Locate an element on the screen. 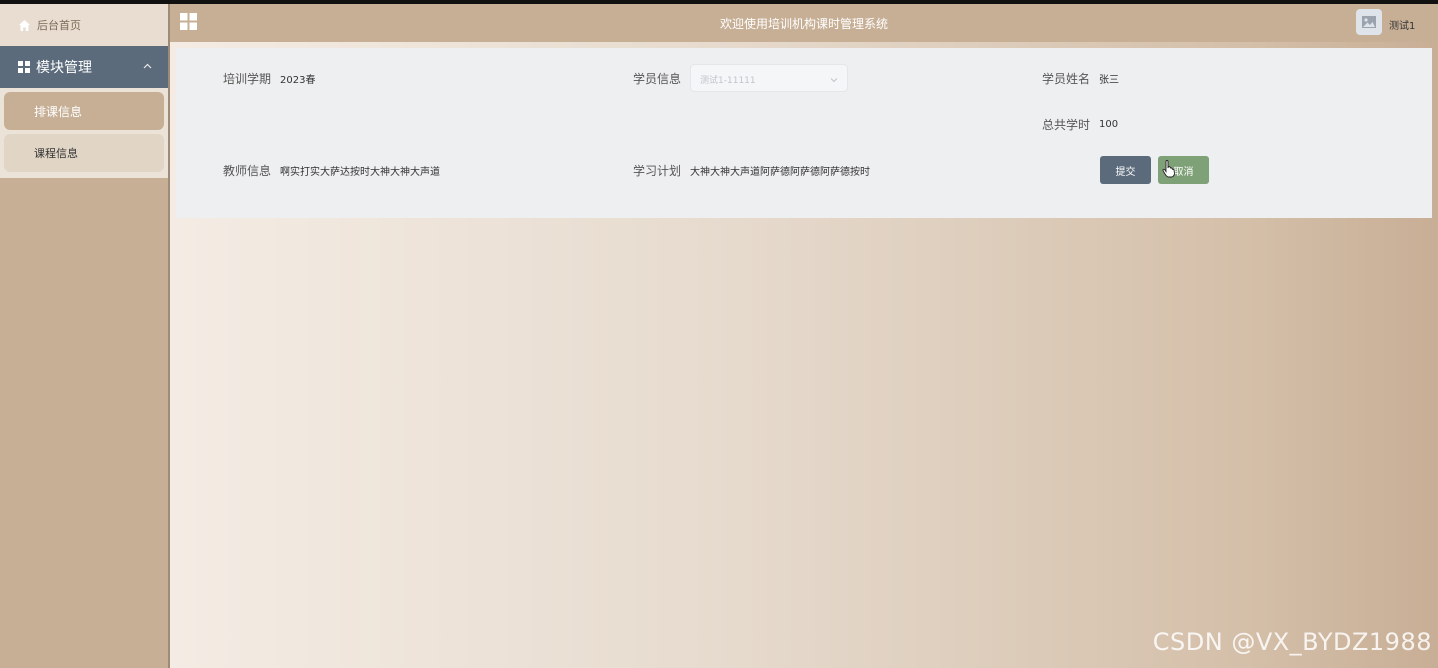  student-info-select: 测试1-11111 is located at coordinates (769, 78).